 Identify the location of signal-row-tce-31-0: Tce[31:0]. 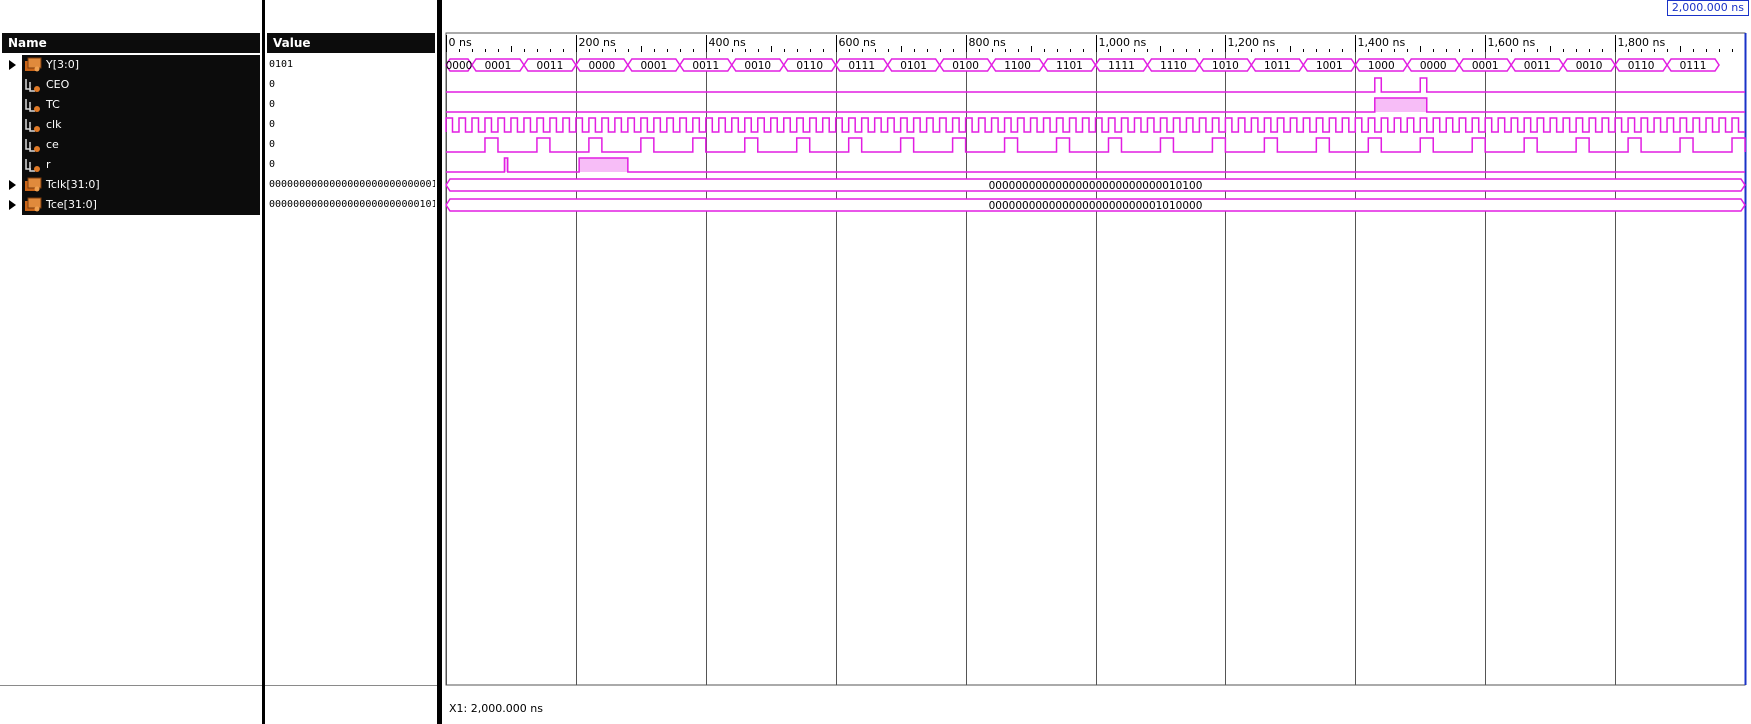
(134, 205).